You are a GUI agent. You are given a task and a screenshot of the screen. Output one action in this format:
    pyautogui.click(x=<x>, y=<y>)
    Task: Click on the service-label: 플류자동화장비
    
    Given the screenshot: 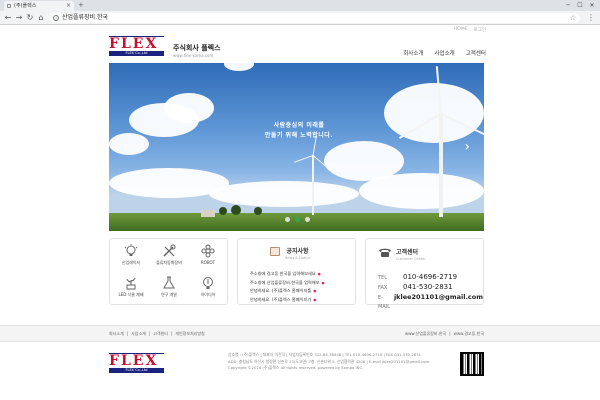 What is the action you would take?
    pyautogui.click(x=169, y=262)
    